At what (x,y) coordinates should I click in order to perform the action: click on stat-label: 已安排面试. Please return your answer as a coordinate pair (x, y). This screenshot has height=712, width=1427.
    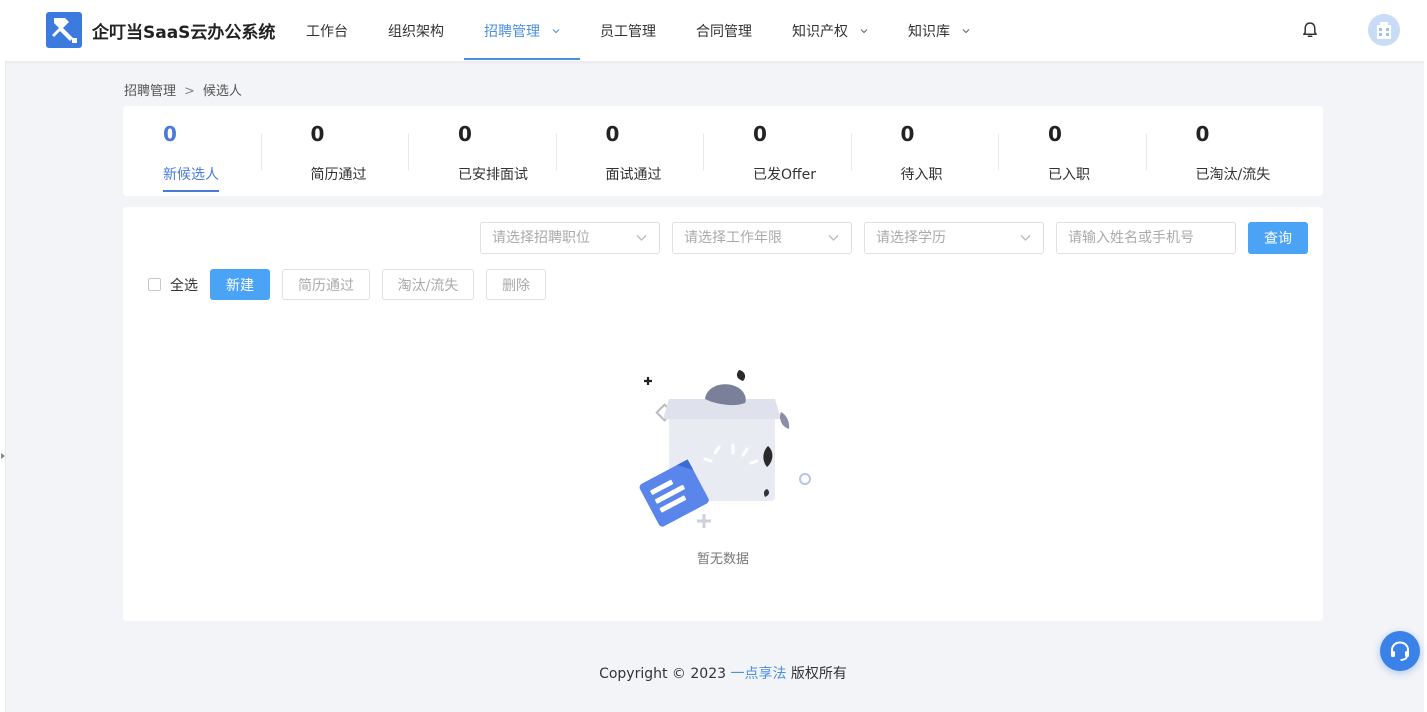
    Looking at the image, I should click on (493, 175).